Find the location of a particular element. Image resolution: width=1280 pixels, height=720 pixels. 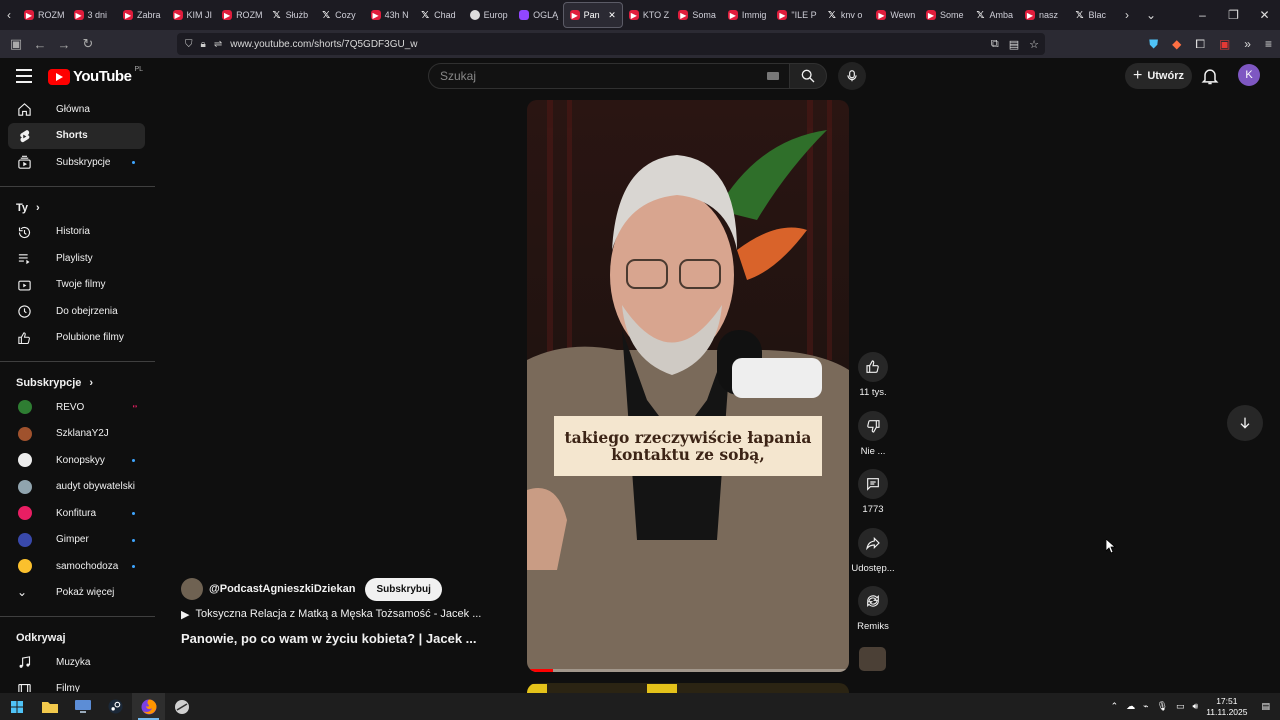

browser-tab: ▶ Some is located at coordinates (945, 15).